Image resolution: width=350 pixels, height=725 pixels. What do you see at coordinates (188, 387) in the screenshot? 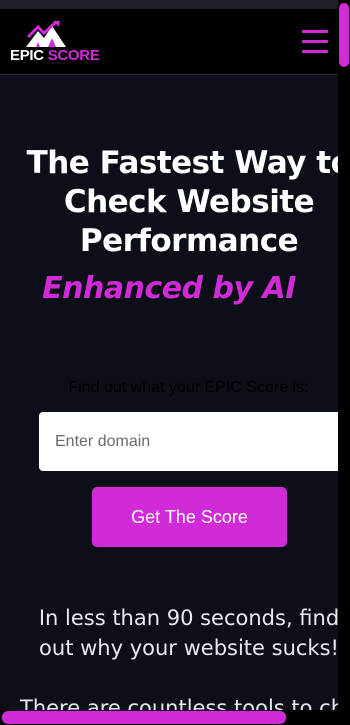
I see `score-prompt: Find out what your EPIC Score is:` at bounding box center [188, 387].